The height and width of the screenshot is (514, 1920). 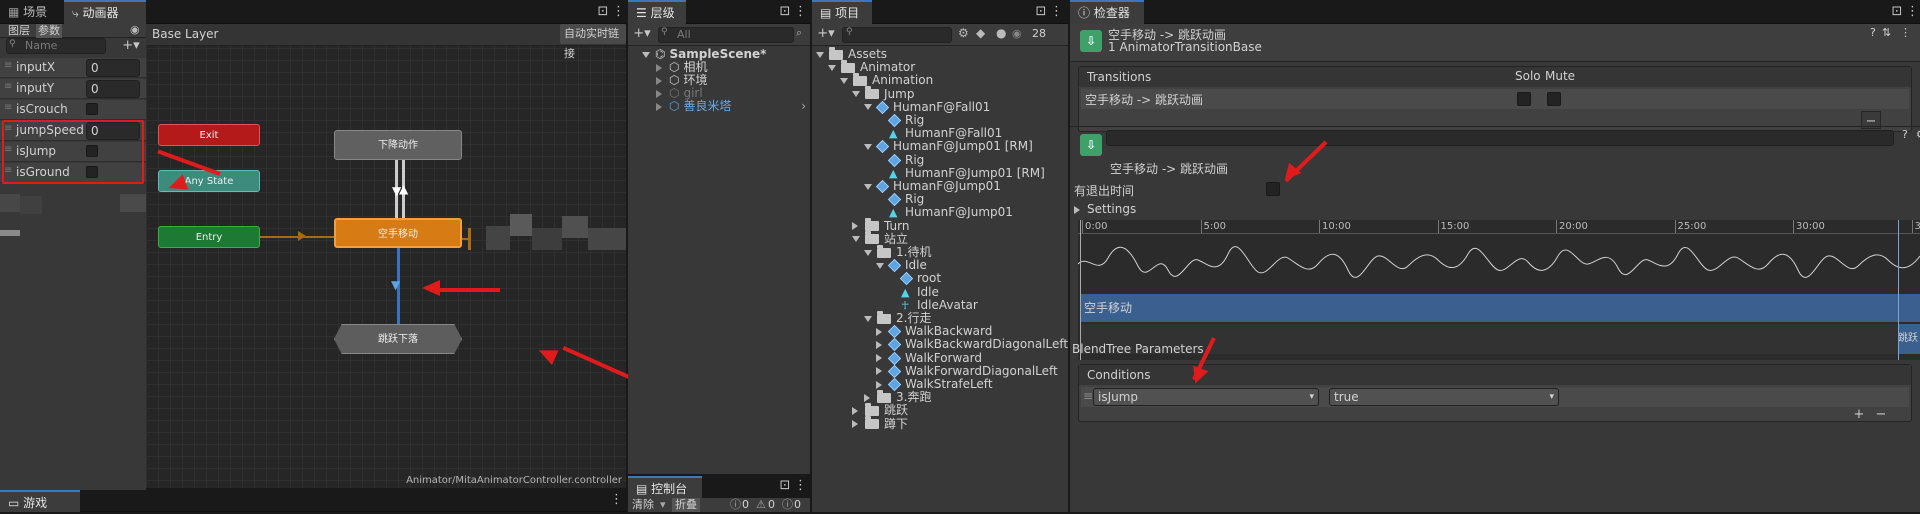 What do you see at coordinates (1918, 134) in the screenshot?
I see `settings-icon: ⚙` at bounding box center [1918, 134].